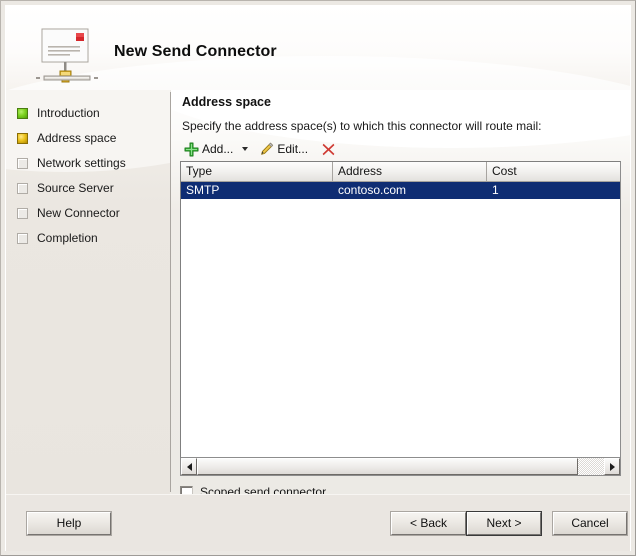 The width and height of the screenshot is (636, 556). I want to click on scrollbar-track, so click(400, 466).